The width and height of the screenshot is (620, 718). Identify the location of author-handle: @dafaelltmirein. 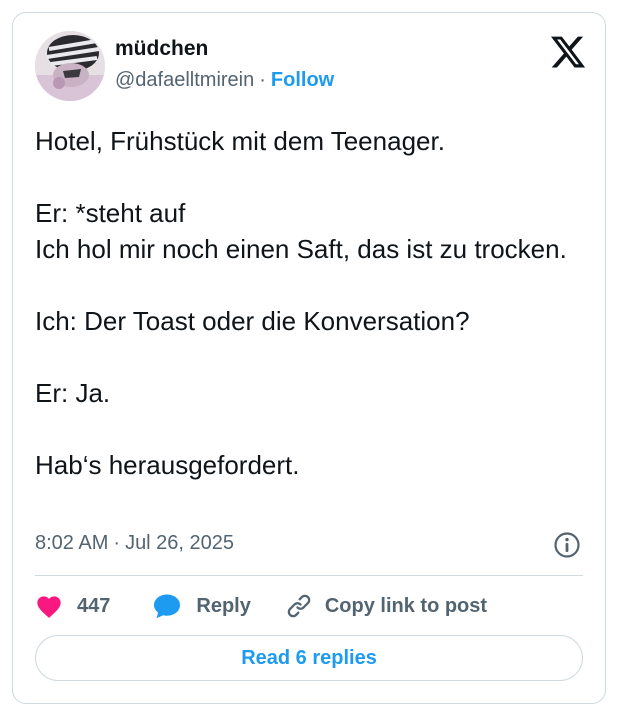
(184, 80).